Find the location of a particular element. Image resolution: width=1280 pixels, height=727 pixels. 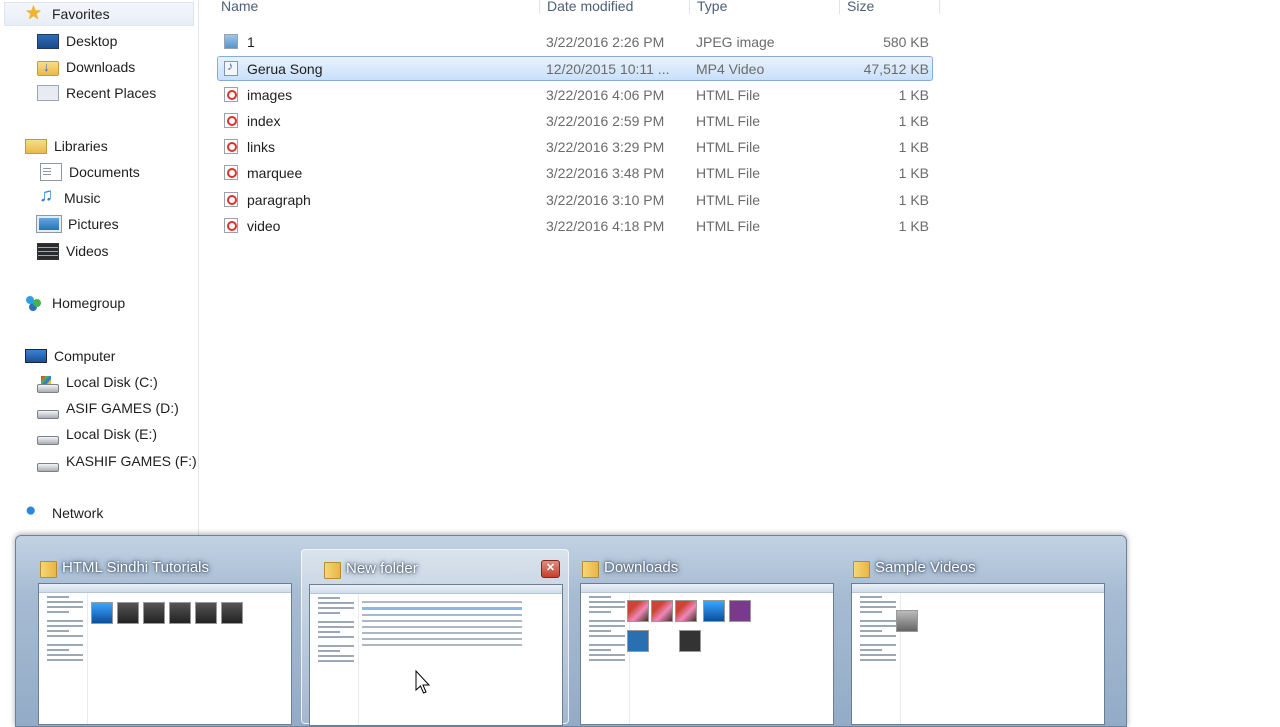

thumbnail-sample-videos: Sample Videos is located at coordinates (968, 637).